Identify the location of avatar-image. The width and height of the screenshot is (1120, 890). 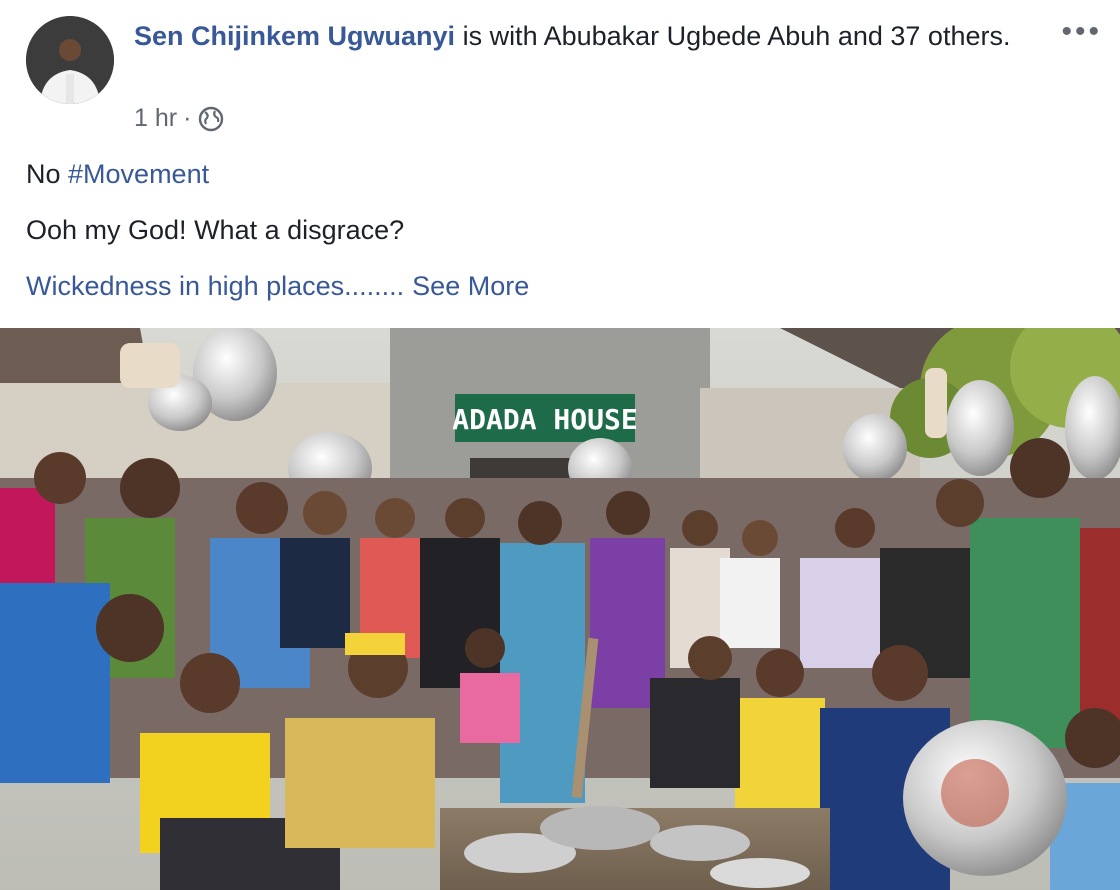
(70, 60).